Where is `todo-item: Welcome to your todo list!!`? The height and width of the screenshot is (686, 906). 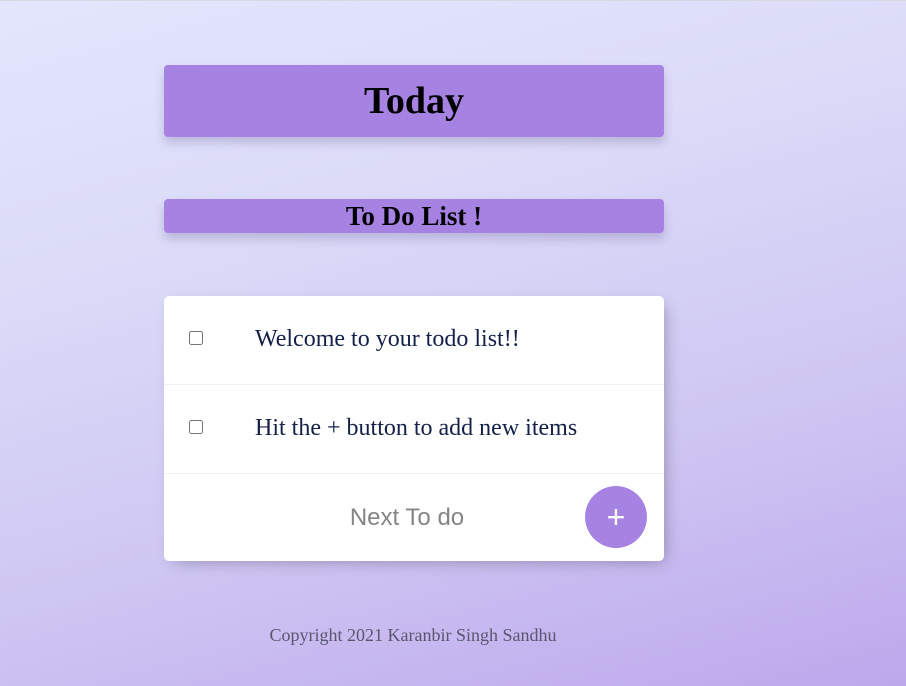 todo-item: Welcome to your todo list!! is located at coordinates (414, 340).